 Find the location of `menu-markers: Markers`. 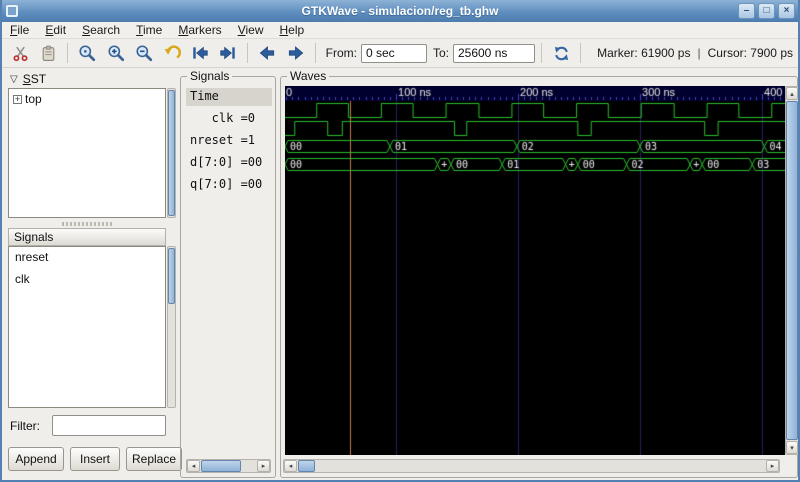

menu-markers: Markers is located at coordinates (199, 30).